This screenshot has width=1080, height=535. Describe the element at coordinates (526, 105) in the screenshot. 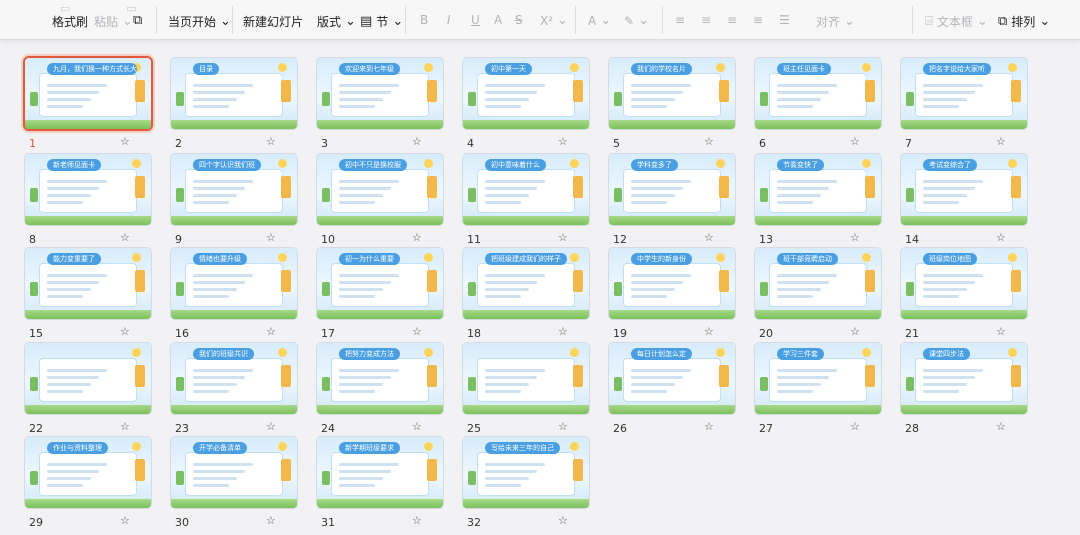

I see `slide-thumbnail: 初中第一天 4 ☆` at that location.